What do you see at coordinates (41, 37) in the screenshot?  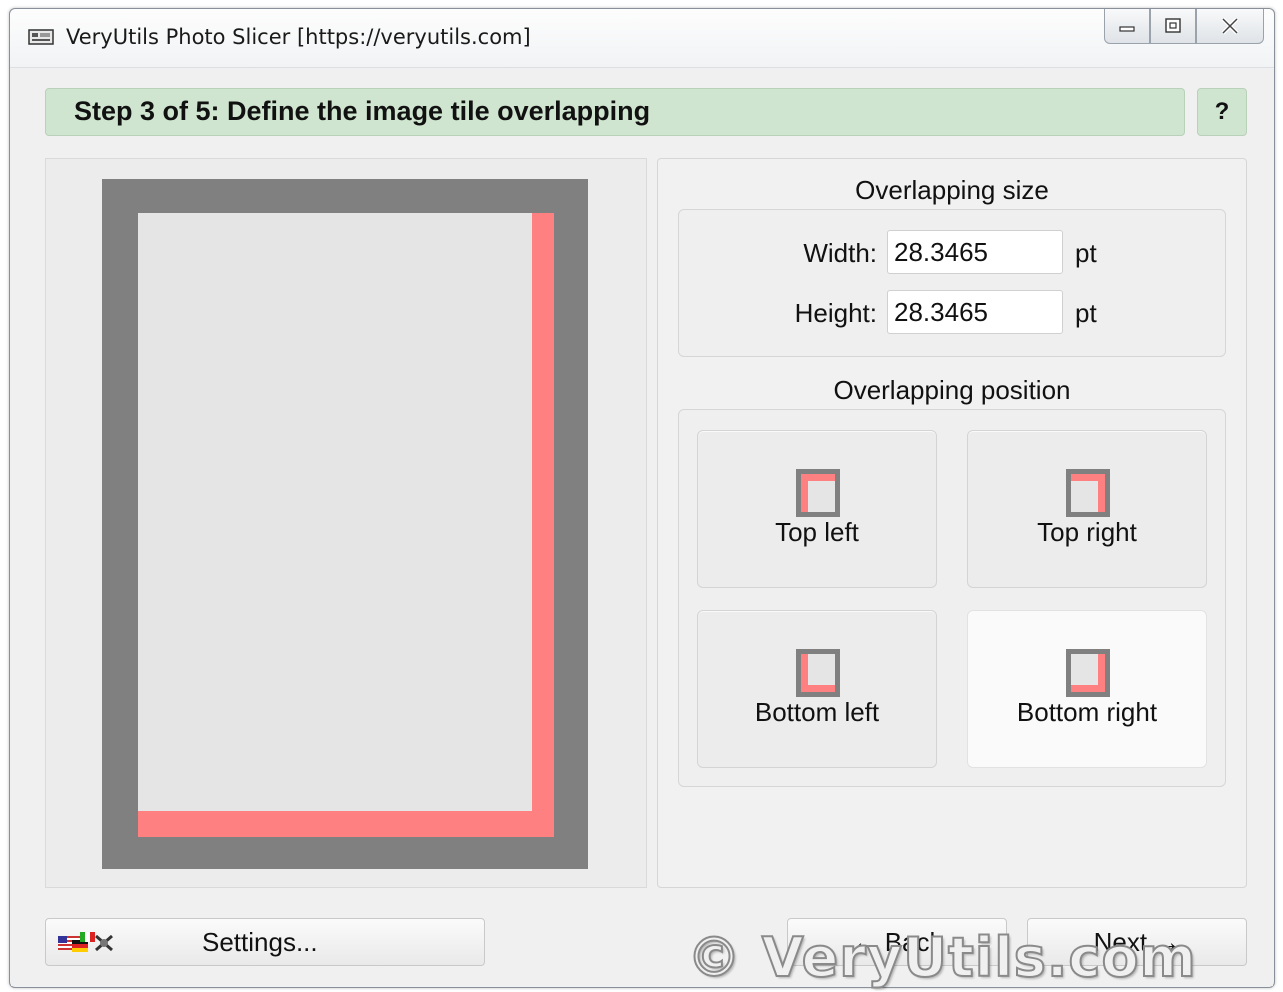 I see `app-icon` at bounding box center [41, 37].